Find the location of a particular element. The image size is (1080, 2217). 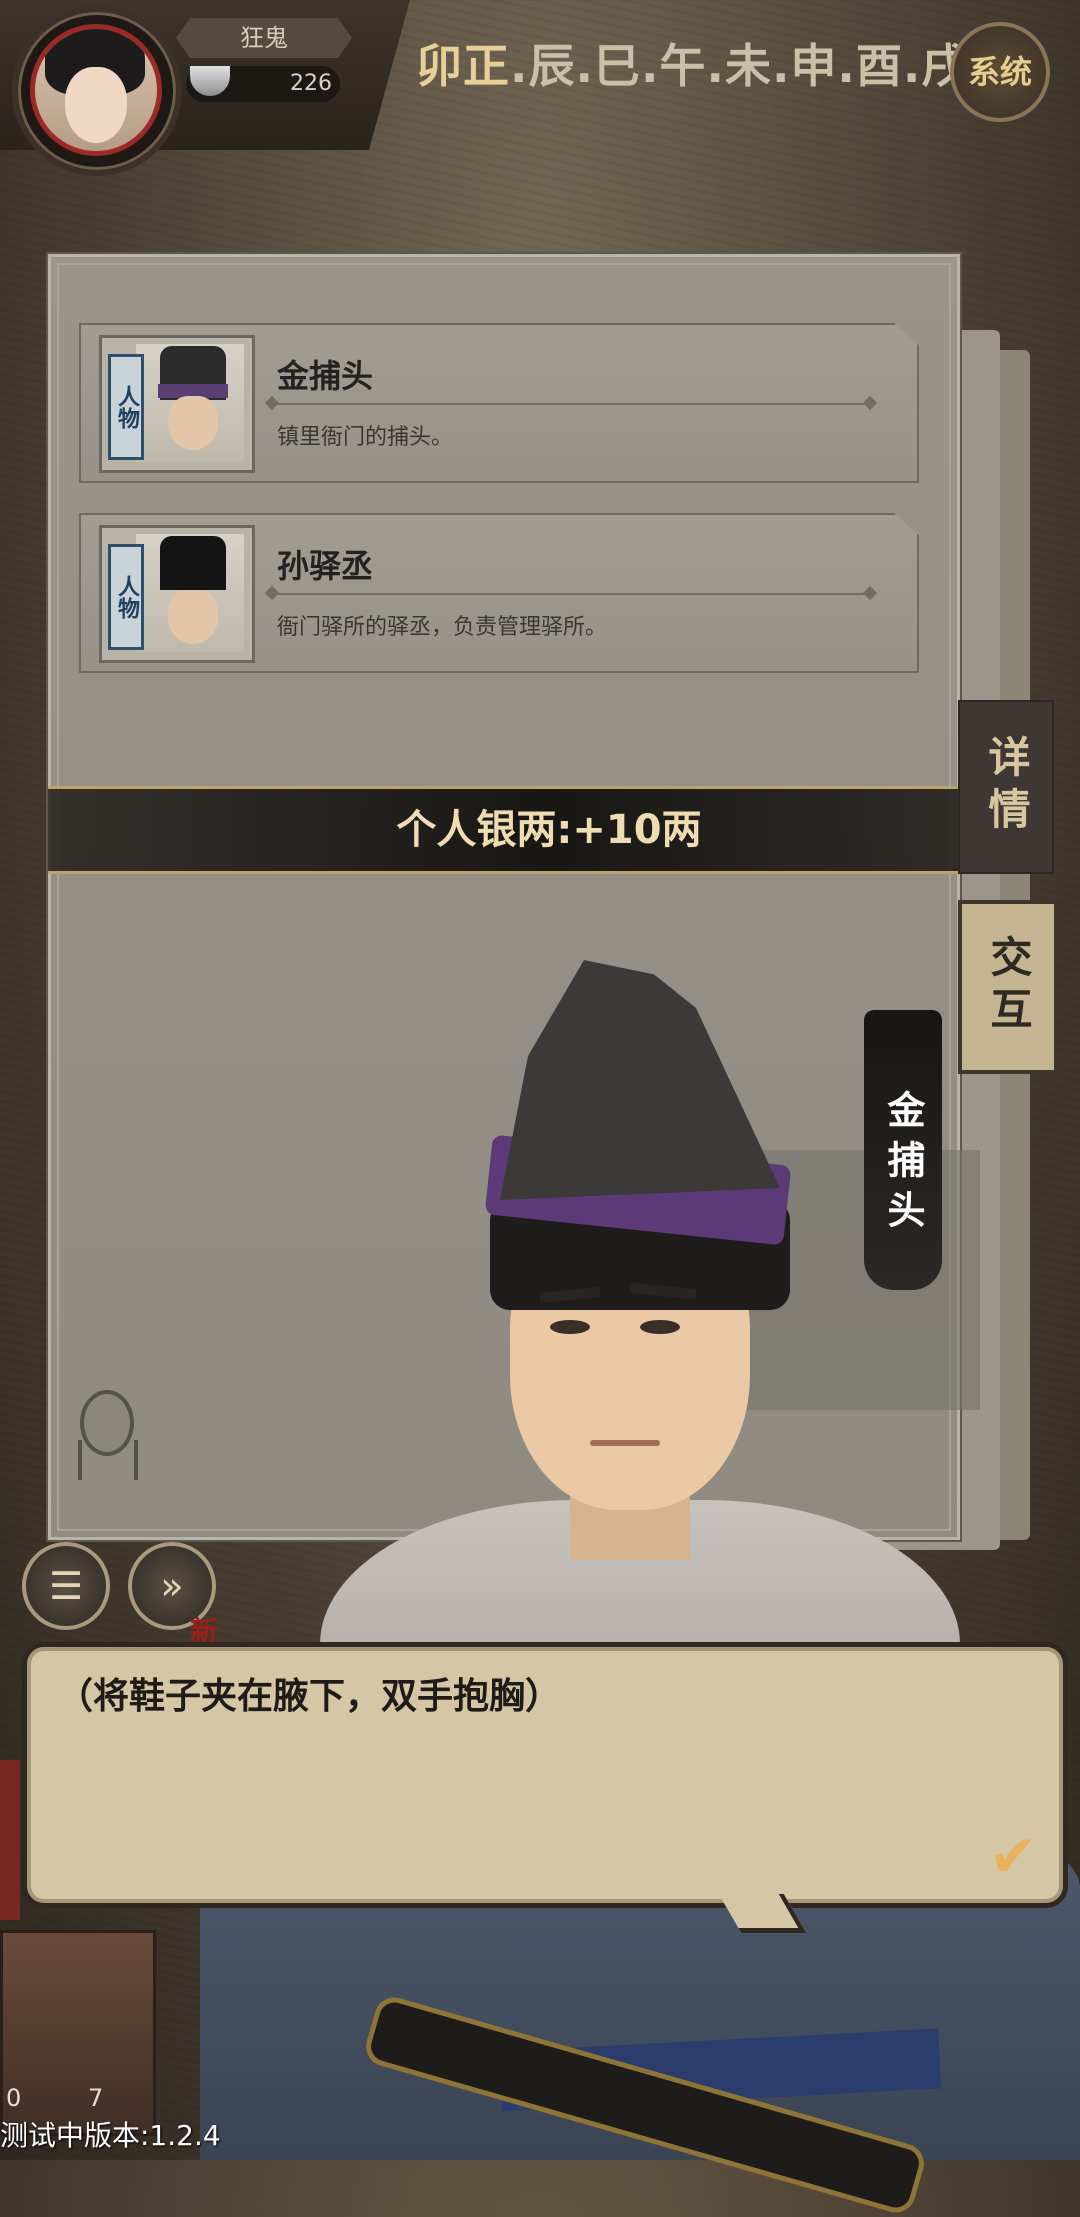

reward-banner: 个人银两:+10两 is located at coordinates (549, 830).